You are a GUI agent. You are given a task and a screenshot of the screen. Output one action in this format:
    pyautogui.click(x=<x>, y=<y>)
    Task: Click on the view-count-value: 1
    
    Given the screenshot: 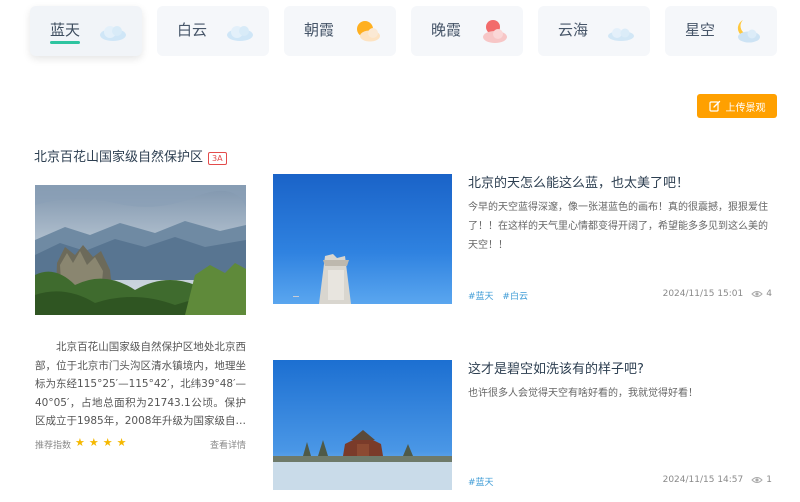 What is the action you would take?
    pyautogui.click(x=769, y=480)
    